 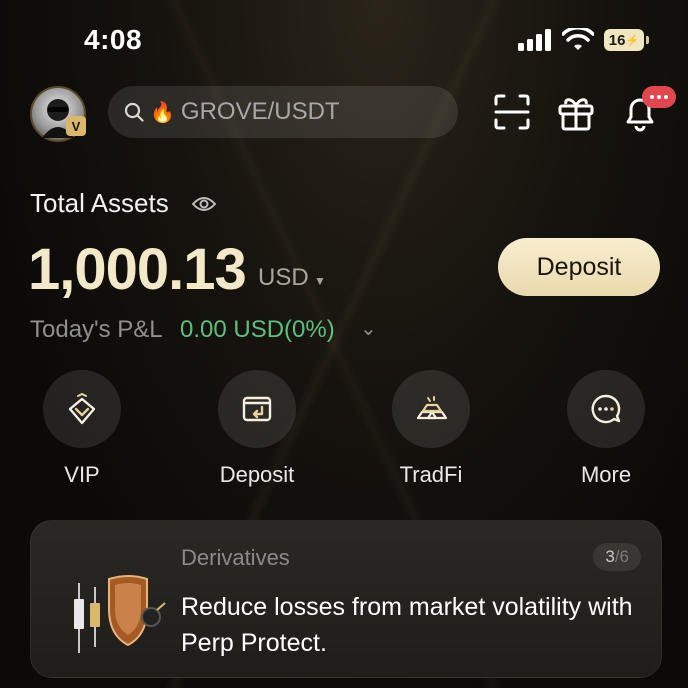 I want to click on hot-fire-icon: 🔥, so click(x=162, y=112).